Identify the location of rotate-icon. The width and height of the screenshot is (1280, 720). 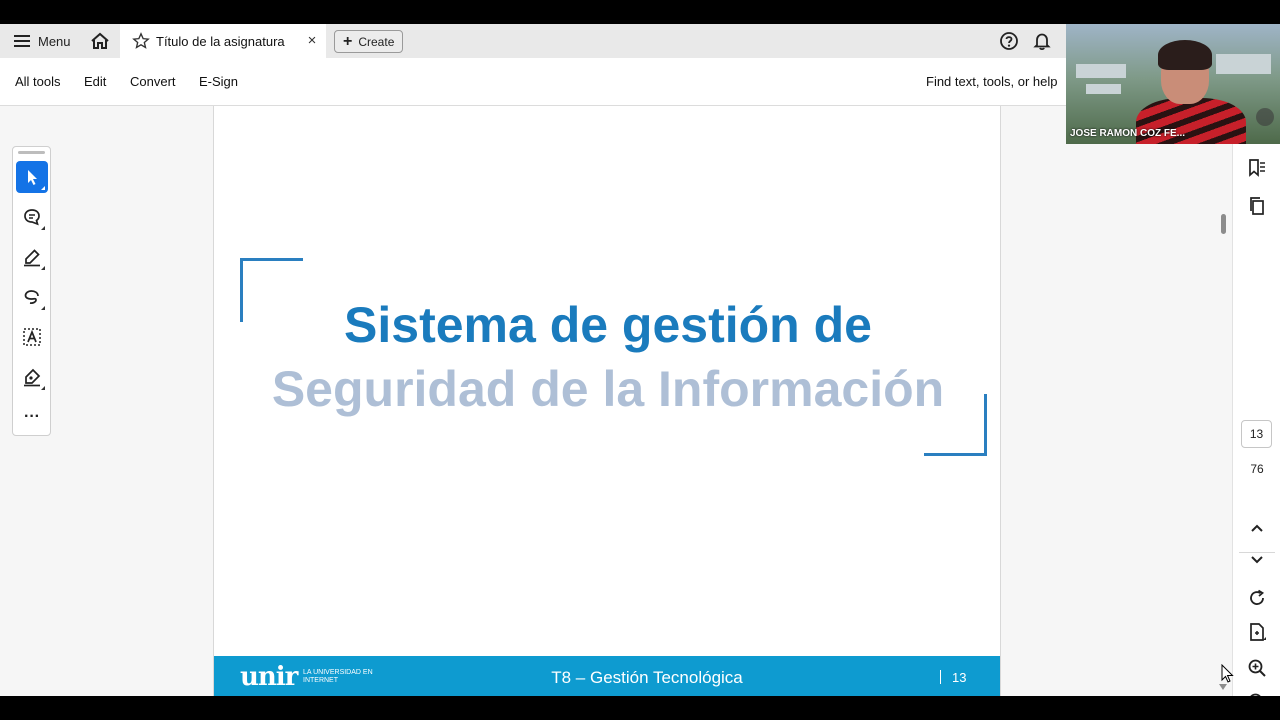
(1257, 597).